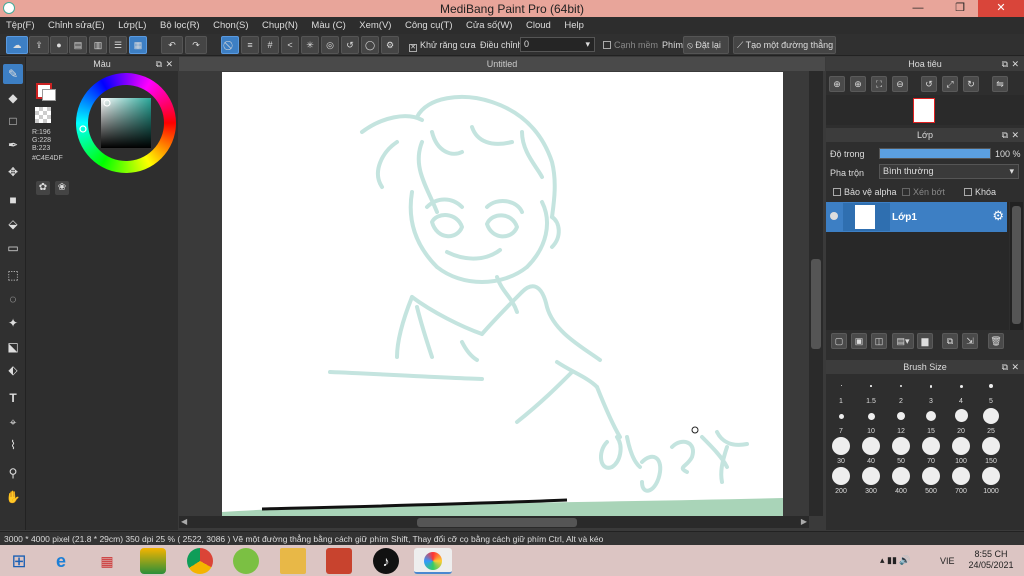  I want to click on layer-settings-icon: ⚙, so click(998, 216).